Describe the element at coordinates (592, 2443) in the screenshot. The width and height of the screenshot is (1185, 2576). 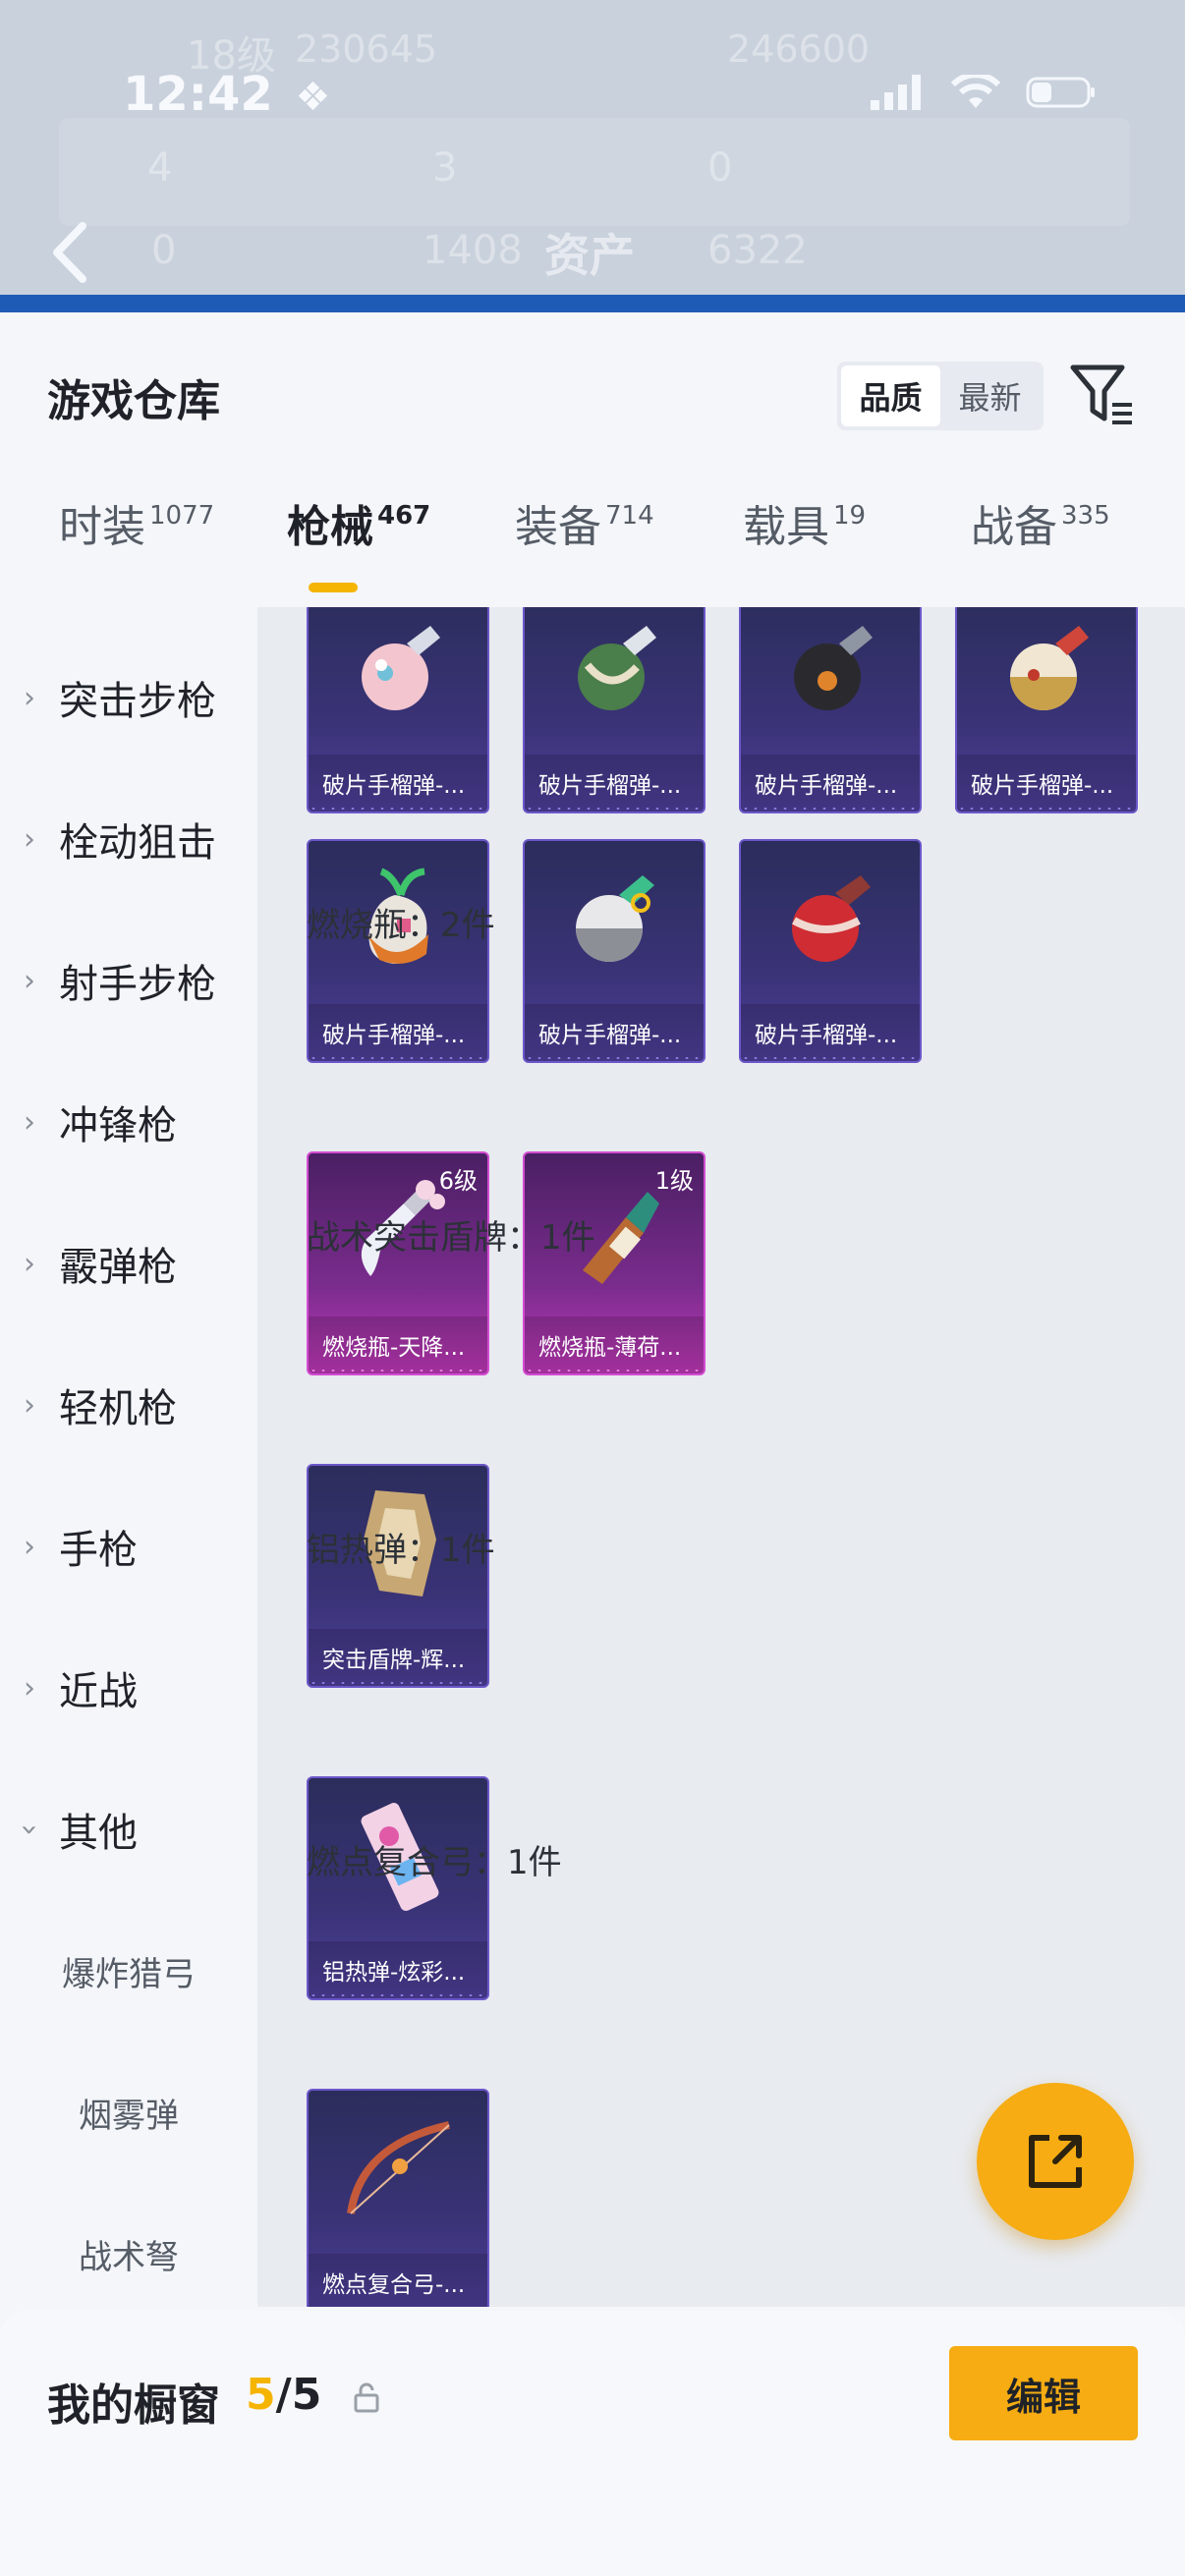
I see `showcase-bar: 我的橱窗 5/5 编辑` at that location.